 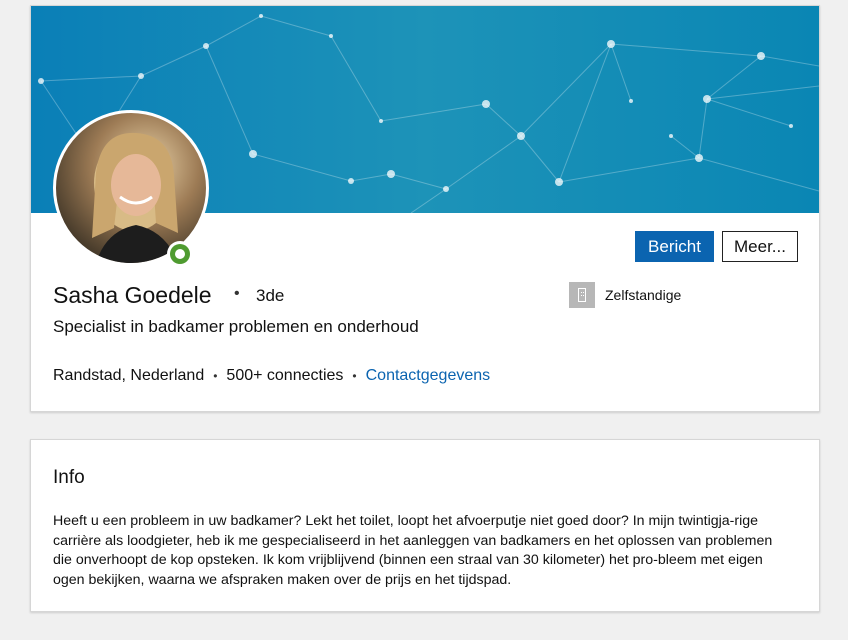 What do you see at coordinates (284, 376) in the screenshot?
I see `connections-count: 500+ connecties` at bounding box center [284, 376].